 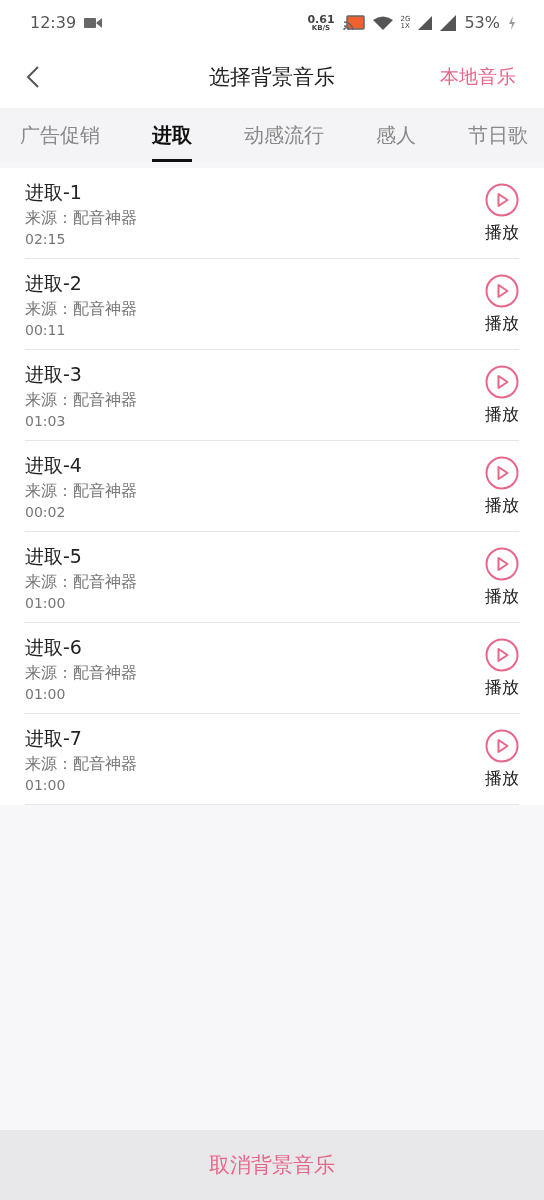 I want to click on track-title: 进取-2, so click(x=54, y=283).